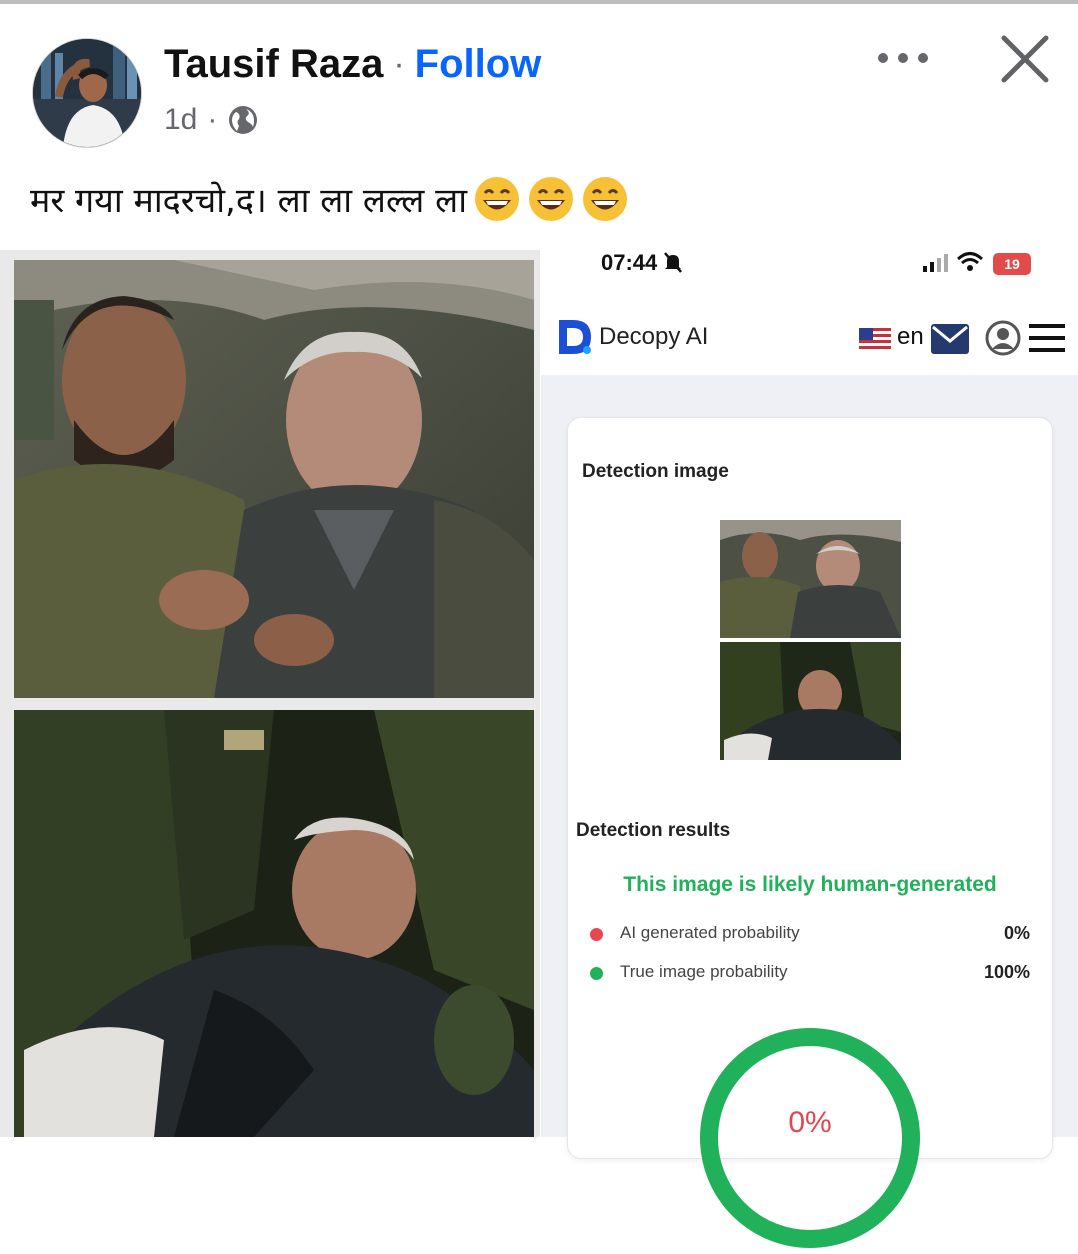 This screenshot has width=1078, height=1254. Describe the element at coordinates (673, 262) in the screenshot. I see `muted-bell-icon` at that location.